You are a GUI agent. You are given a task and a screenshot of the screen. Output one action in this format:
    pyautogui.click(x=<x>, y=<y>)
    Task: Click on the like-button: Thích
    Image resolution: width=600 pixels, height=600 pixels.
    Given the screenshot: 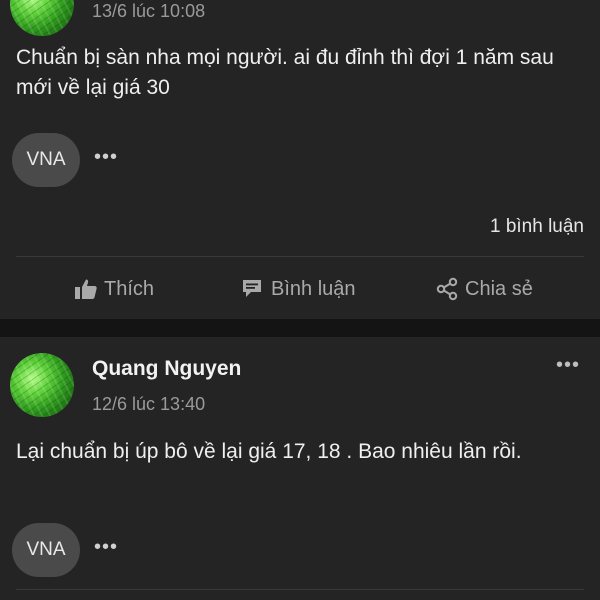 What is the action you would take?
    pyautogui.click(x=114, y=289)
    